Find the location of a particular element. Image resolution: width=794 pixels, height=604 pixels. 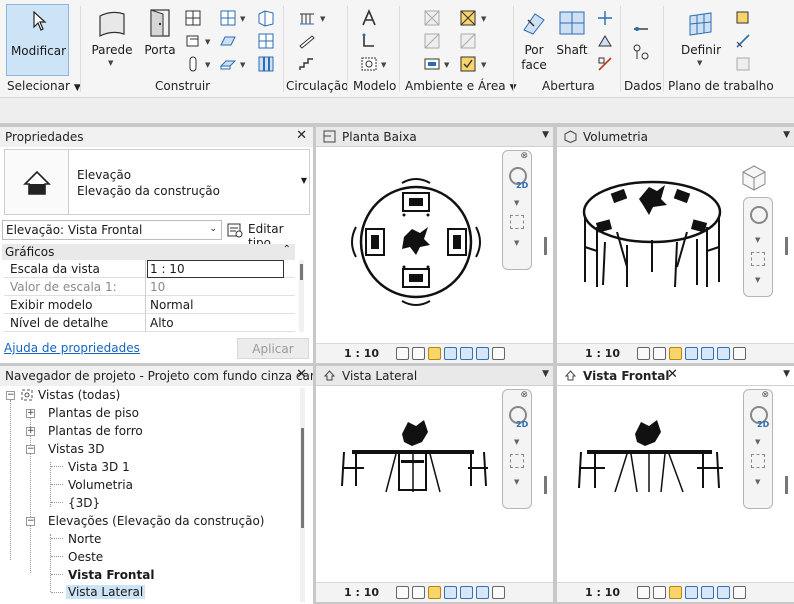

properties-help-link: Ajuda de propriedades is located at coordinates (72, 348).